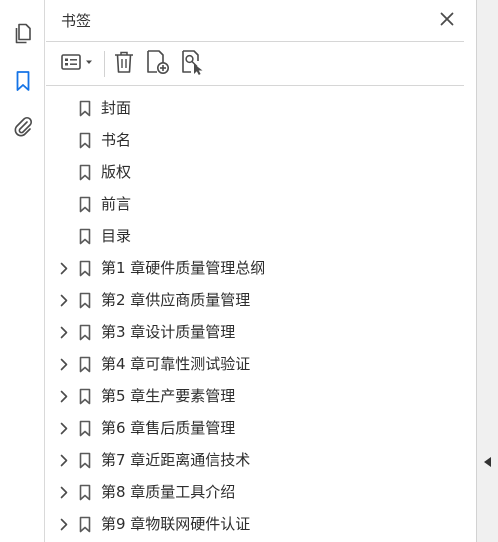  What do you see at coordinates (176, 300) in the screenshot?
I see `bookmark-label: 第2 章供应商质量管理` at bounding box center [176, 300].